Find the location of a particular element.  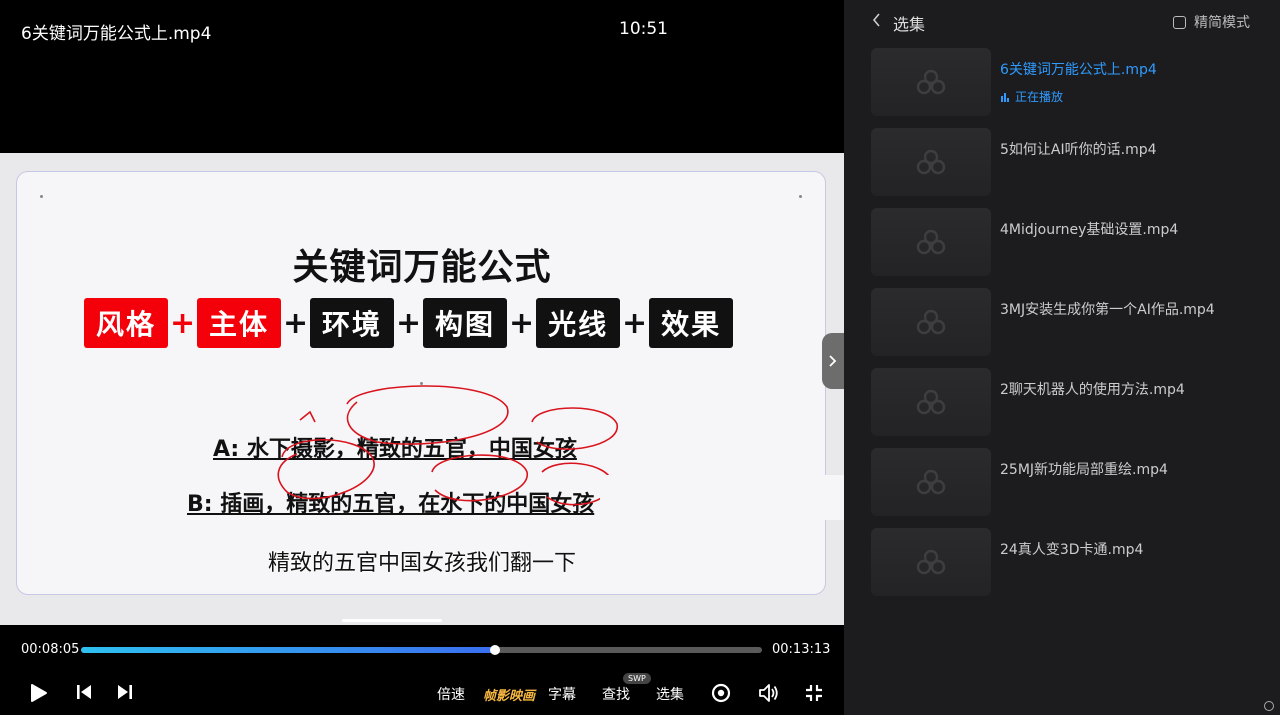

skip-previous-icon is located at coordinates (84, 692).